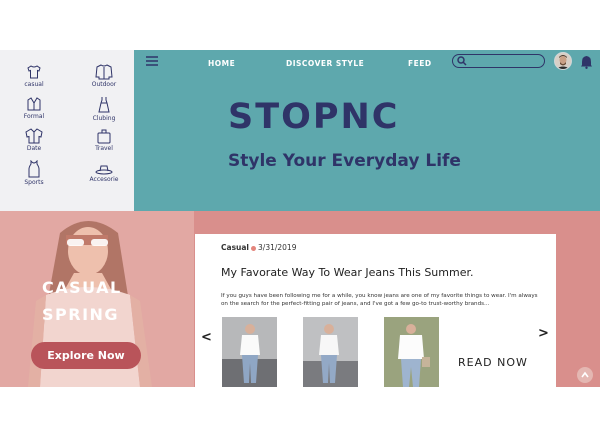  What do you see at coordinates (34, 148) in the screenshot?
I see `category-label: Date` at bounding box center [34, 148].